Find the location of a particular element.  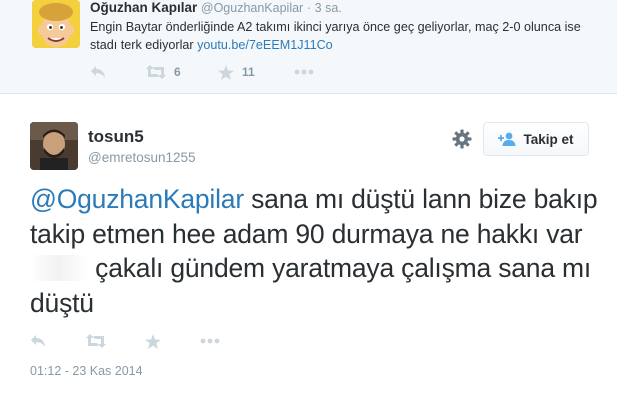

parent-author-handle: @OguzhanKapilar is located at coordinates (252, 8).